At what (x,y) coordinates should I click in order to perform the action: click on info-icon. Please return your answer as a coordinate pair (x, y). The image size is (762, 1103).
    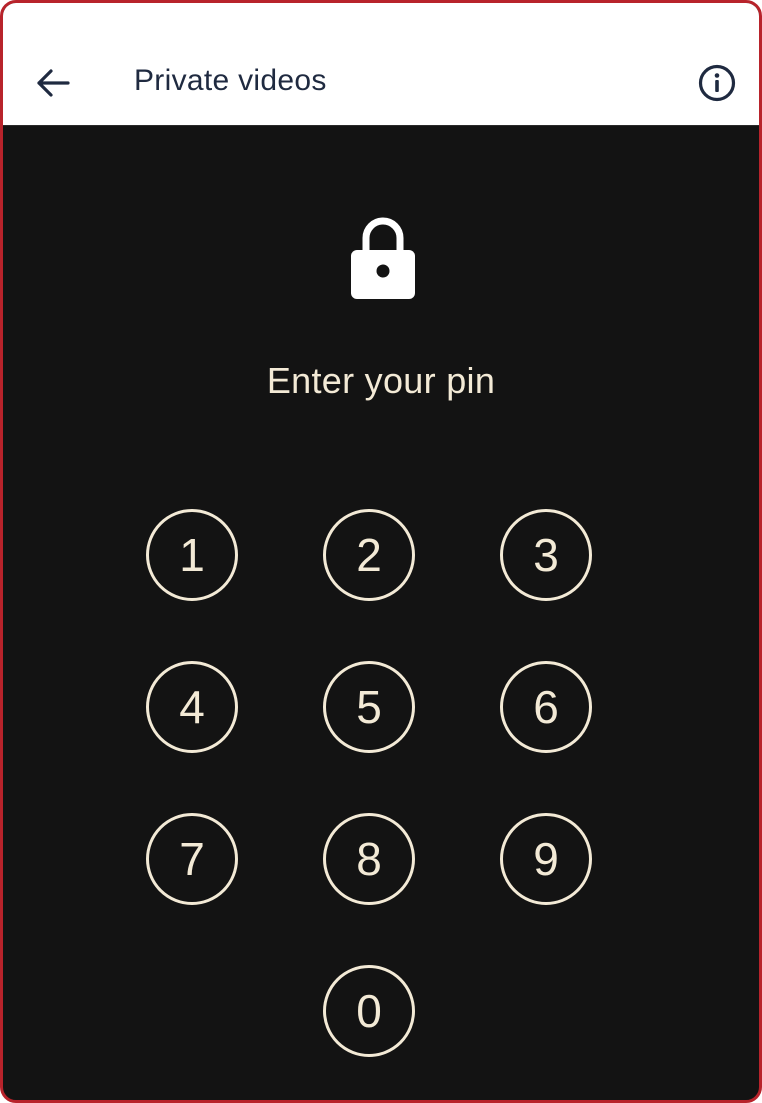
    Looking at the image, I should click on (717, 83).